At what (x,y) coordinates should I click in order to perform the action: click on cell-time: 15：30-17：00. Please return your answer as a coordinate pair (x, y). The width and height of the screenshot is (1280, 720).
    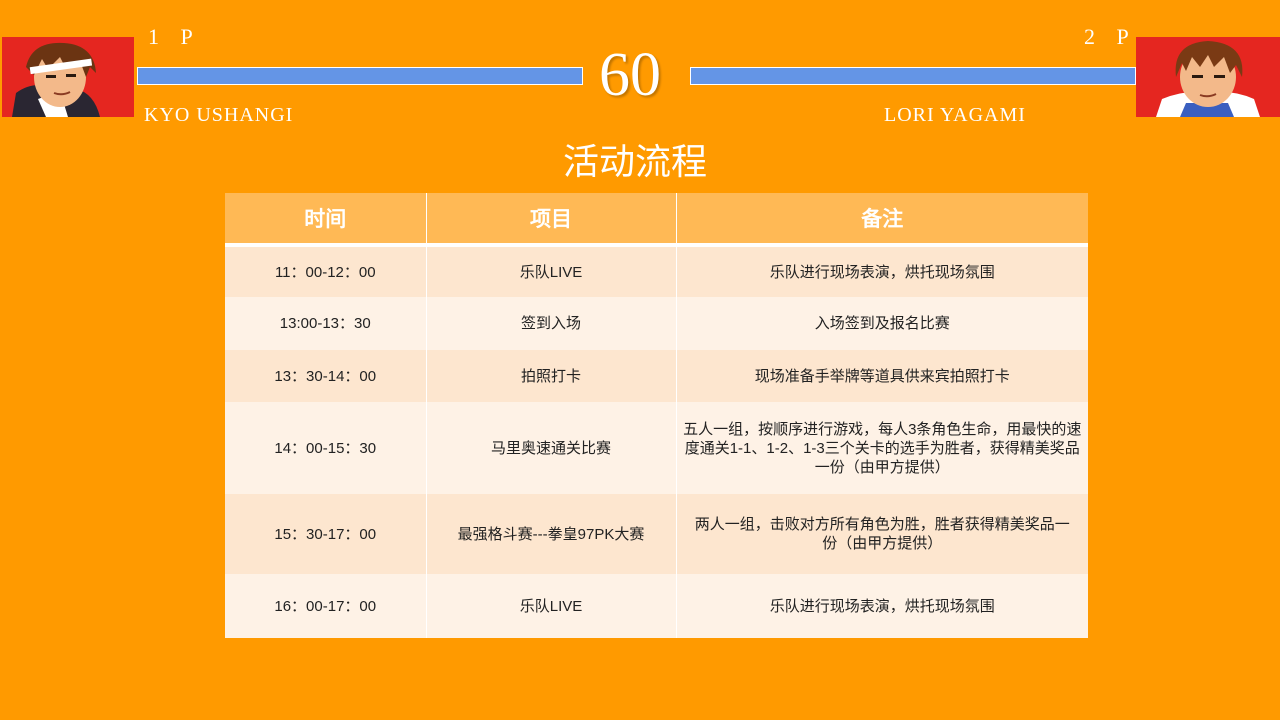
    Looking at the image, I should click on (326, 534).